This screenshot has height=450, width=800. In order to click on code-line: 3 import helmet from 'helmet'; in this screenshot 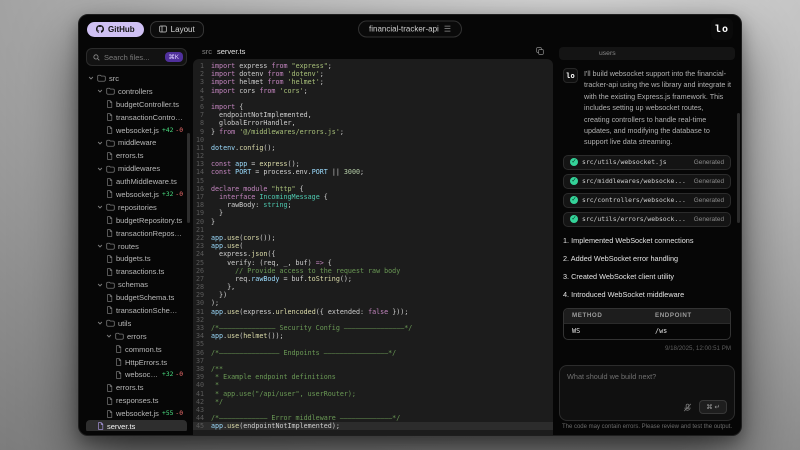, I will do `click(373, 82)`.